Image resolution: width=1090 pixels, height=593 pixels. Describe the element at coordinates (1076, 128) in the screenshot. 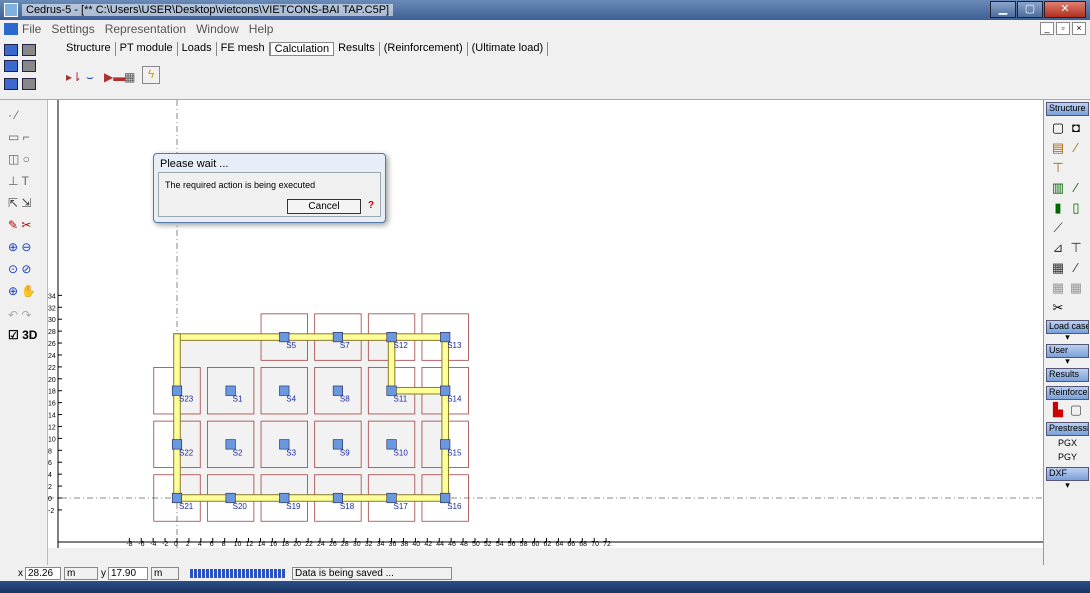

I see `opening-icon: ◘` at that location.